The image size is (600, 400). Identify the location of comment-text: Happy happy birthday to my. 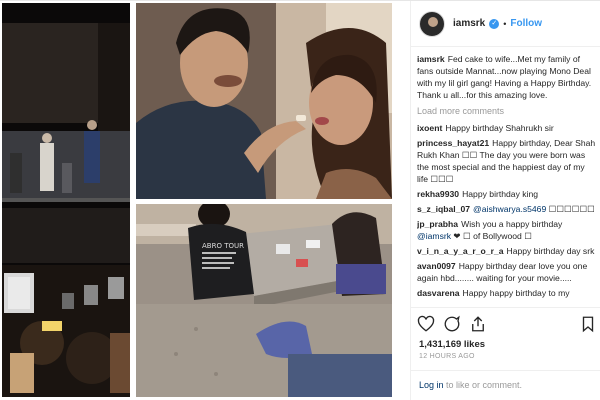
(516, 293).